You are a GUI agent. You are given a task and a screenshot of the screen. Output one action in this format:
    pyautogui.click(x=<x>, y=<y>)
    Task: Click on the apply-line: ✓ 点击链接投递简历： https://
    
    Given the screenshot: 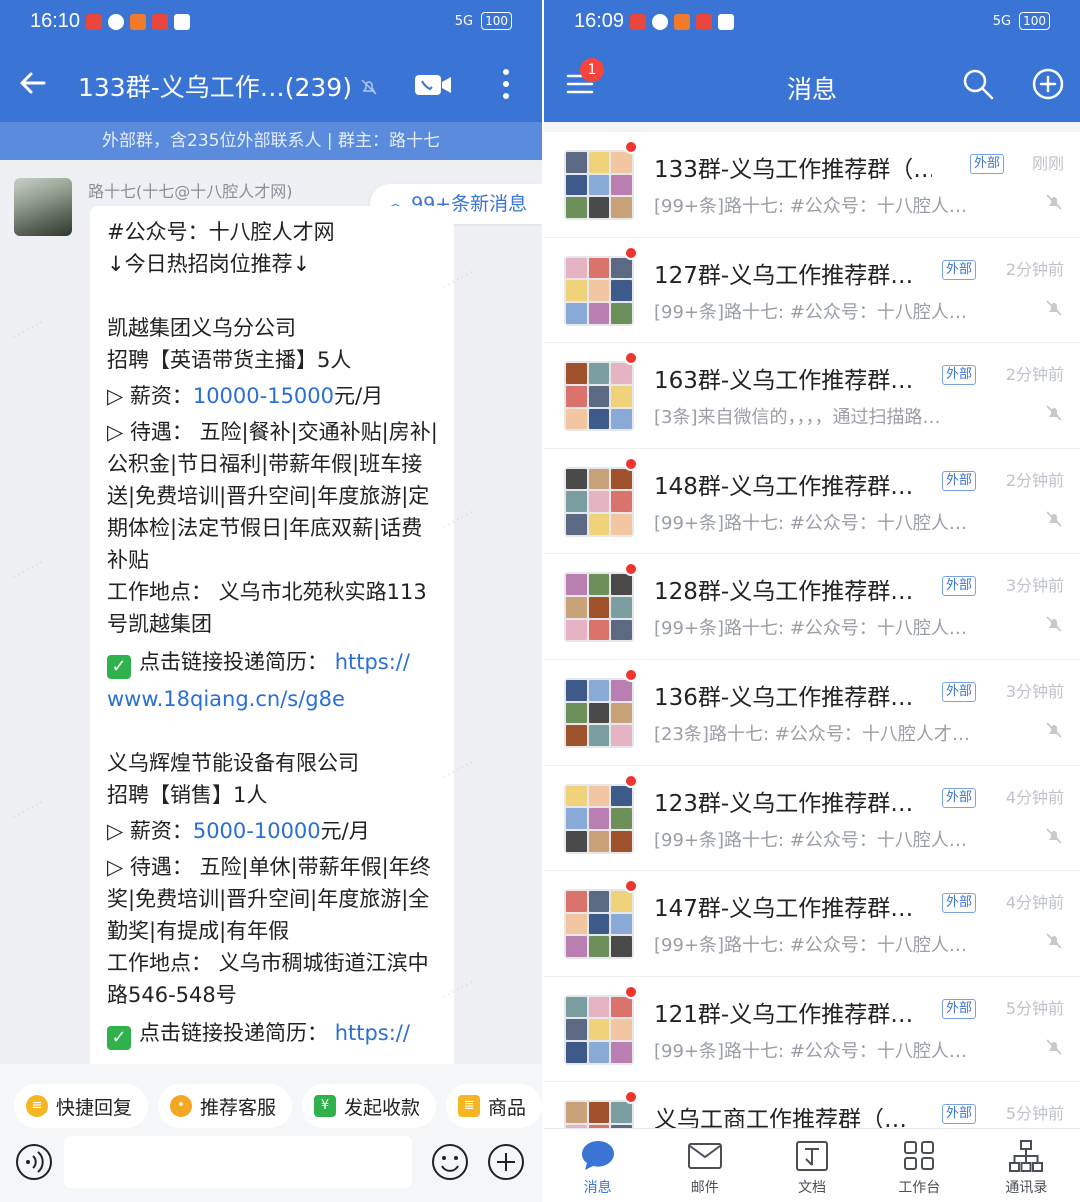 What is the action you would take?
    pyautogui.click(x=274, y=662)
    